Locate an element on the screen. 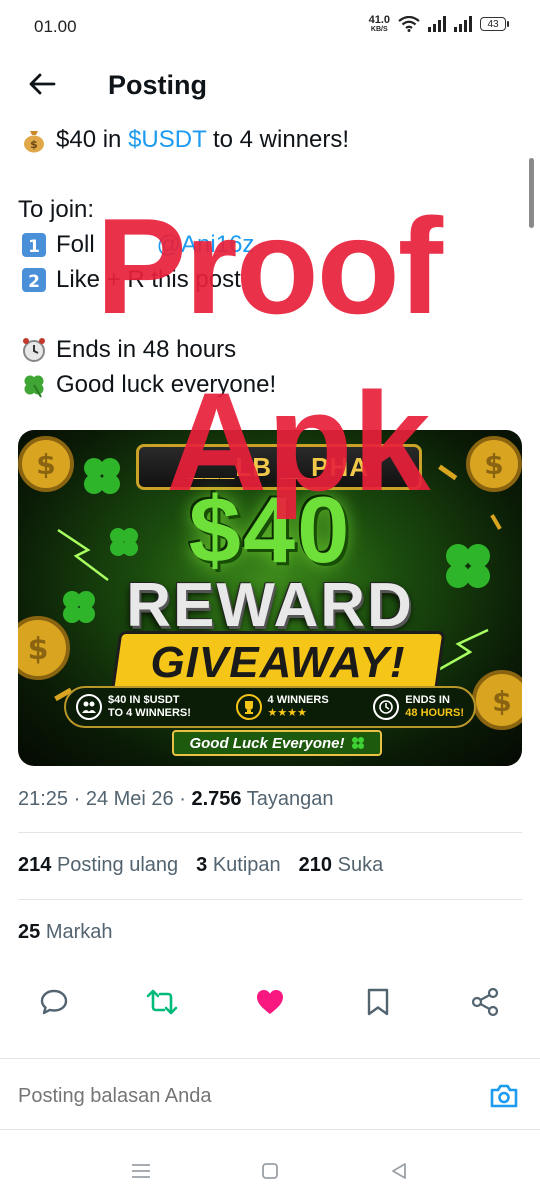  step1-text: Foll is located at coordinates (75, 244).